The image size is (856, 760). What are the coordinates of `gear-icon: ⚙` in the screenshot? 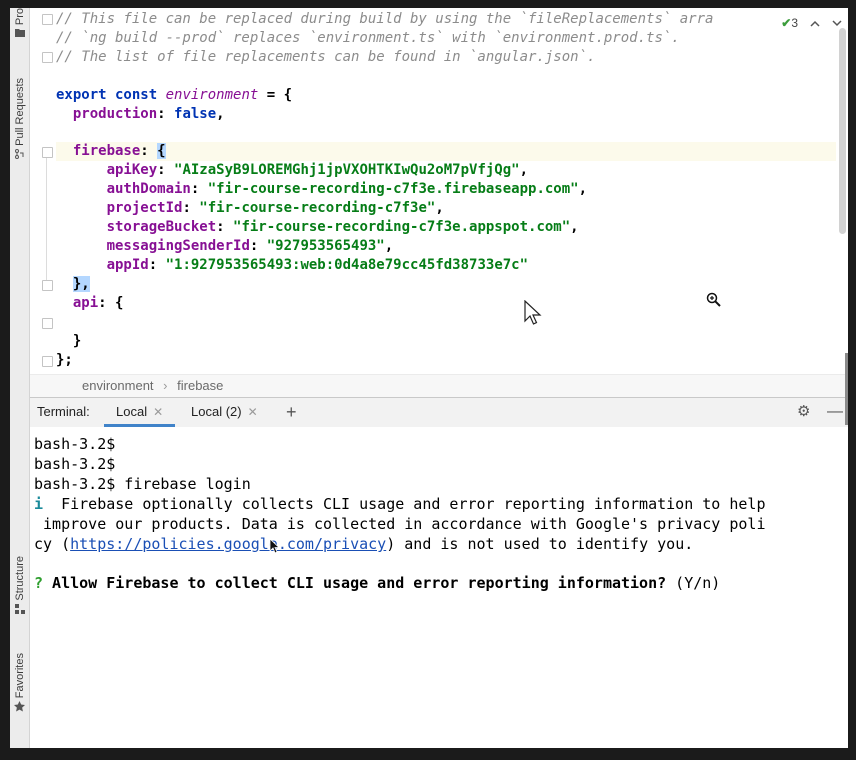 It's located at (803, 412).